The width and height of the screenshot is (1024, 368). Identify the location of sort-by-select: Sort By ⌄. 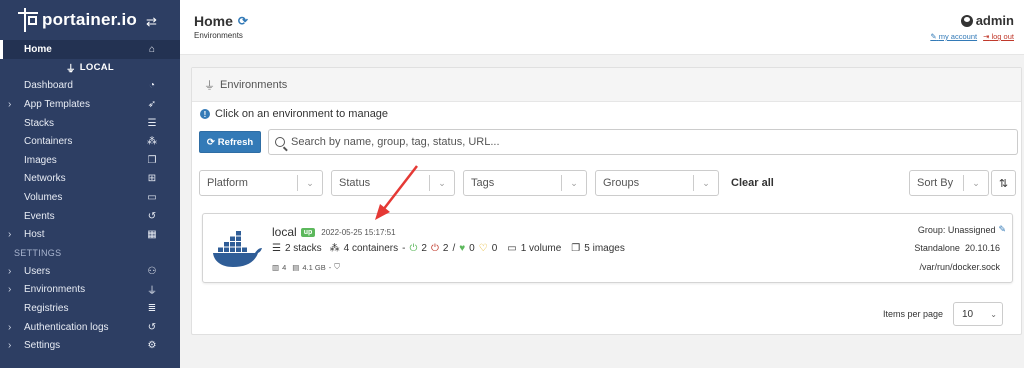
(949, 183).